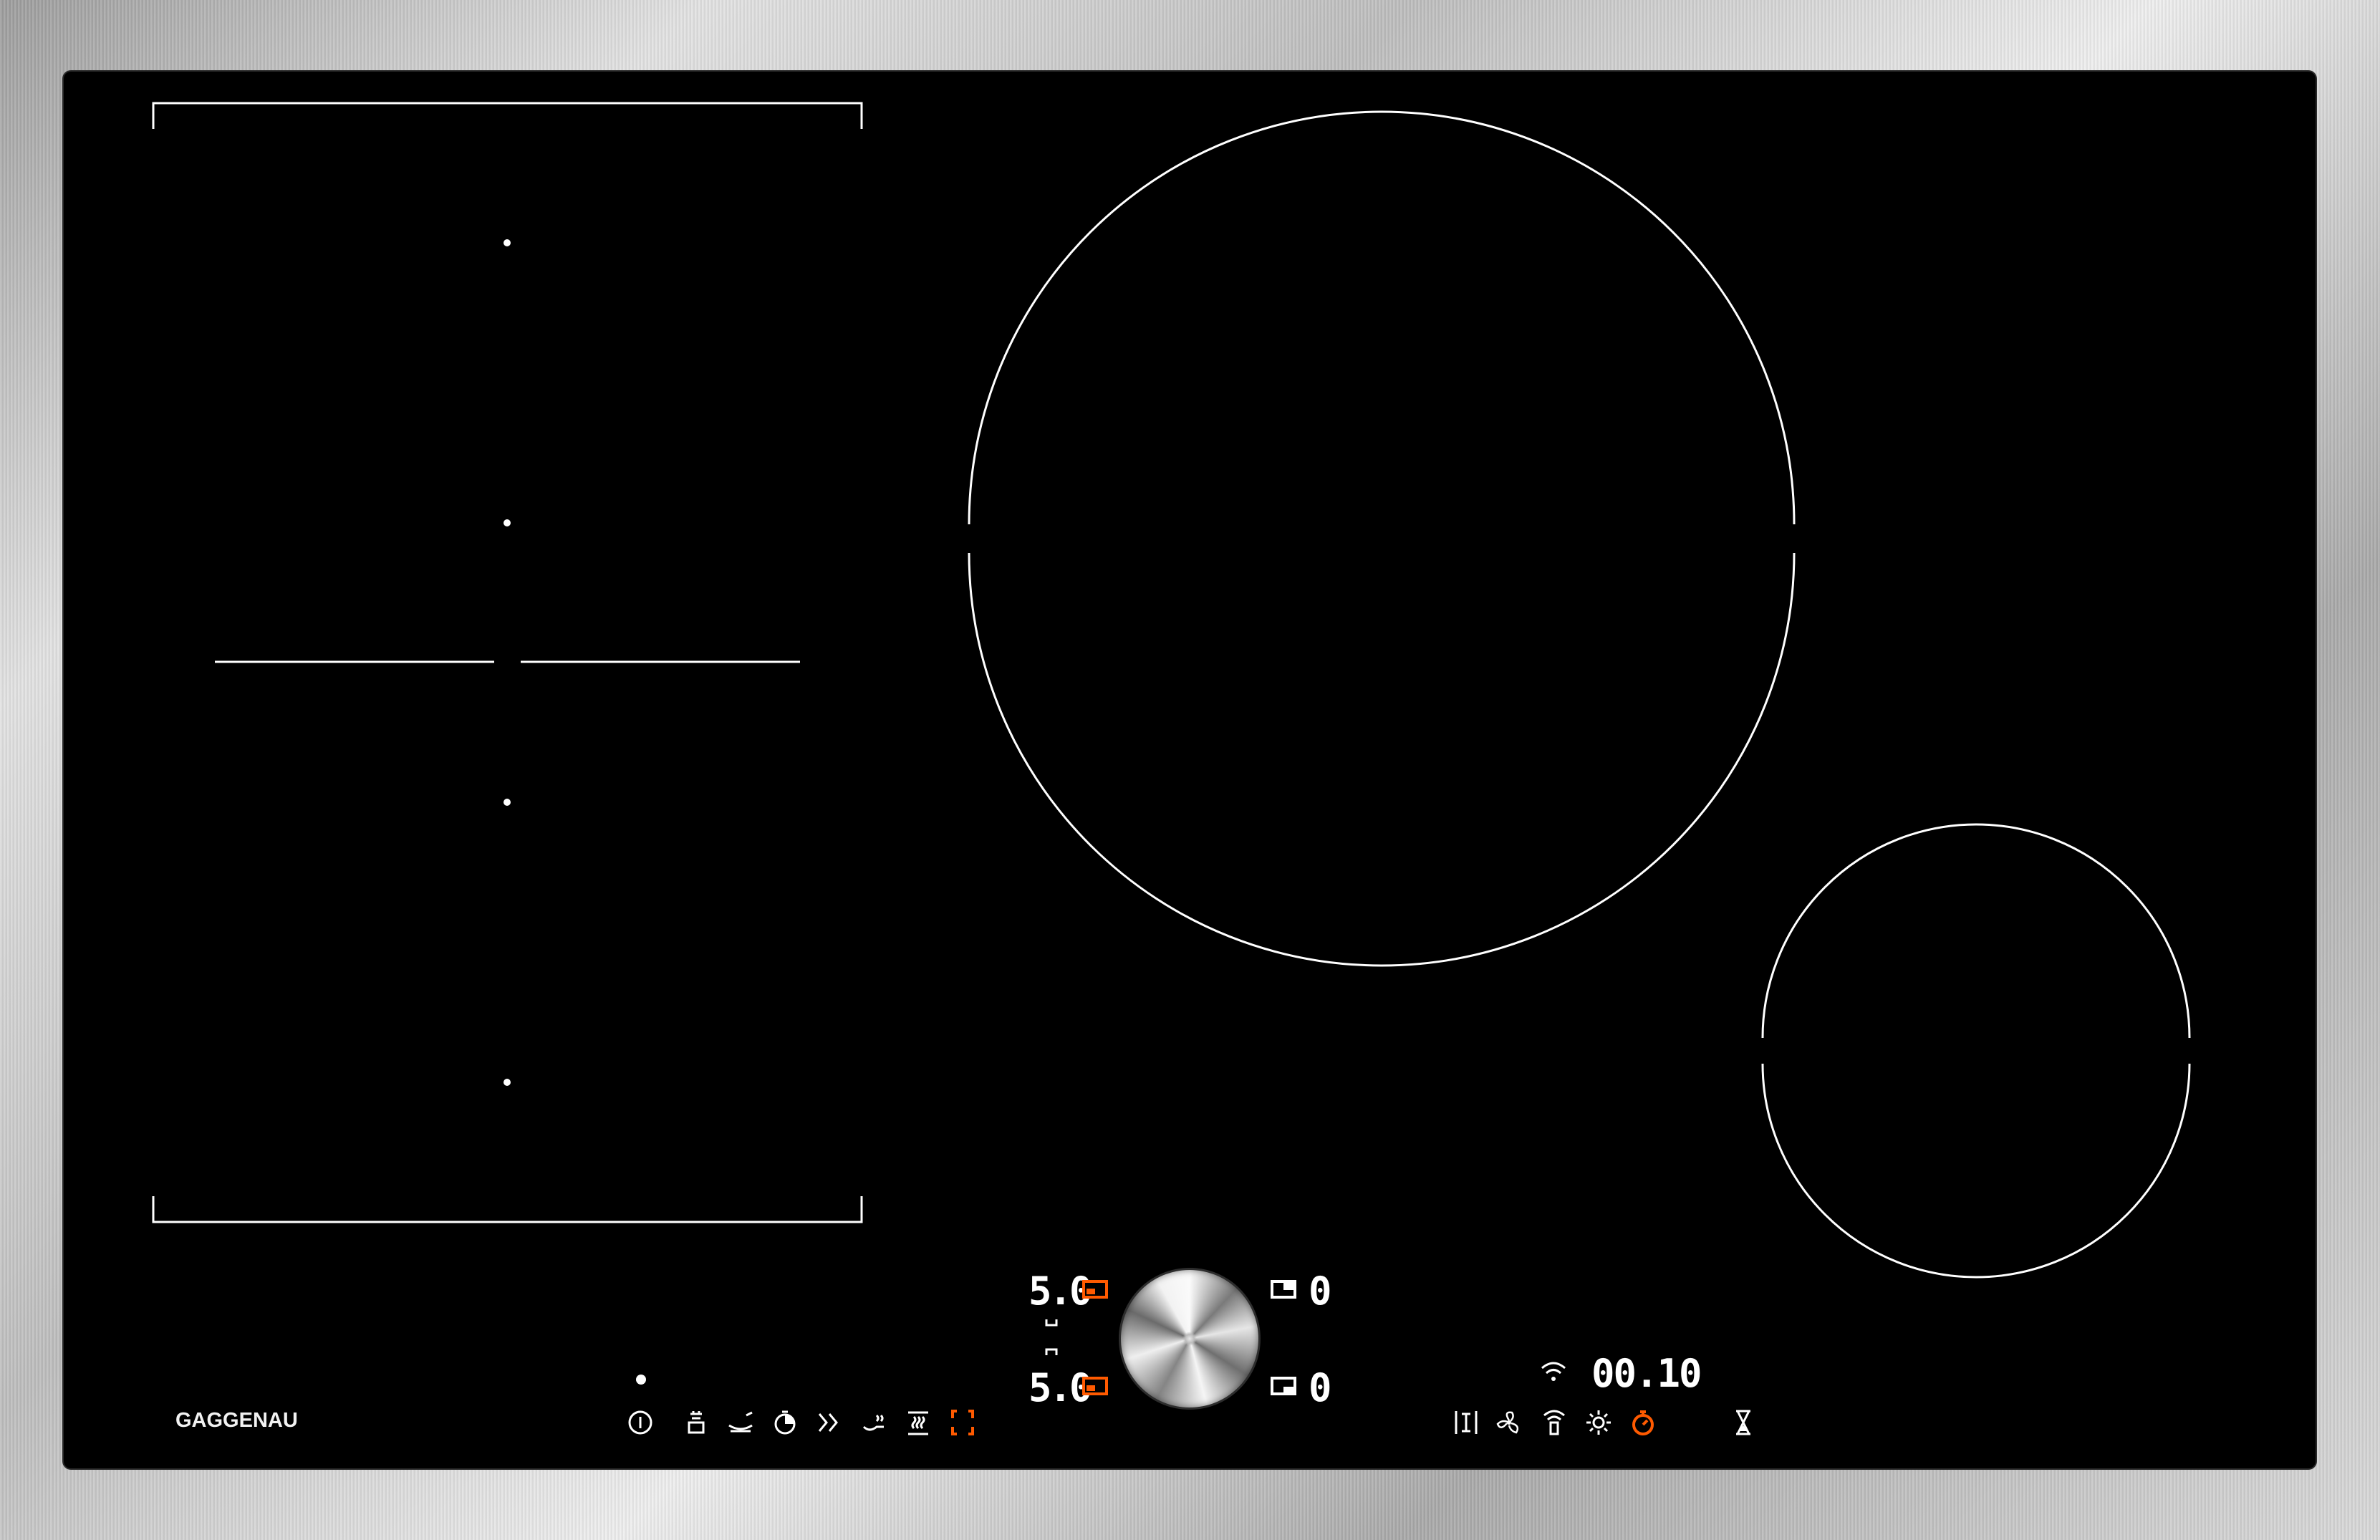 The width and height of the screenshot is (2380, 1540). I want to click on small-cooking-zone, so click(1976, 1051).